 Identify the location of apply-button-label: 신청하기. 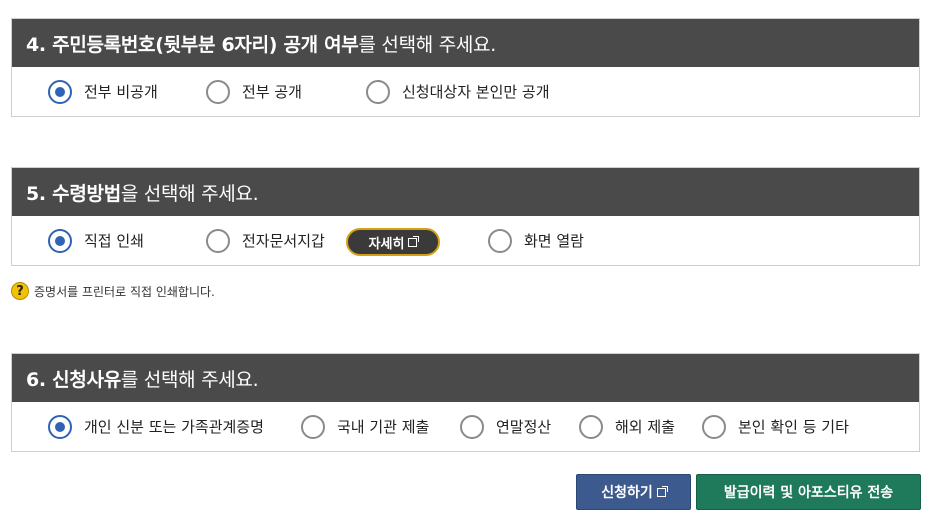
(627, 493).